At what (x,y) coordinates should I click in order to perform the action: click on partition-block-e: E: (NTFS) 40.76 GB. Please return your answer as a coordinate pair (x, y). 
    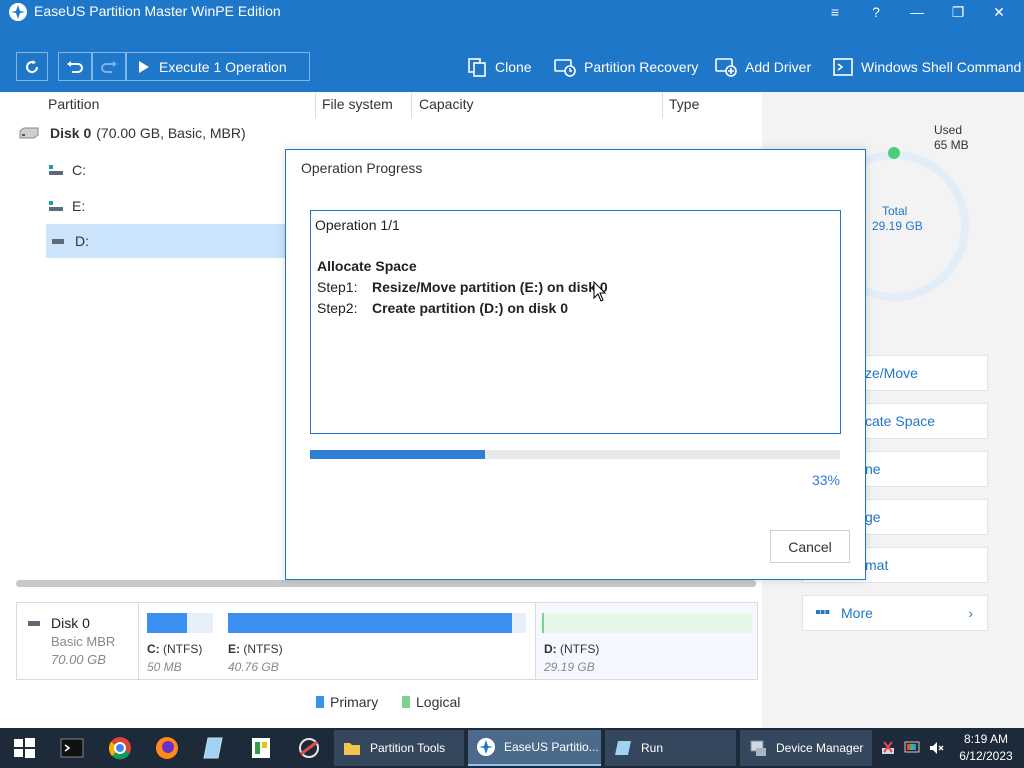
    Looking at the image, I should click on (376, 641).